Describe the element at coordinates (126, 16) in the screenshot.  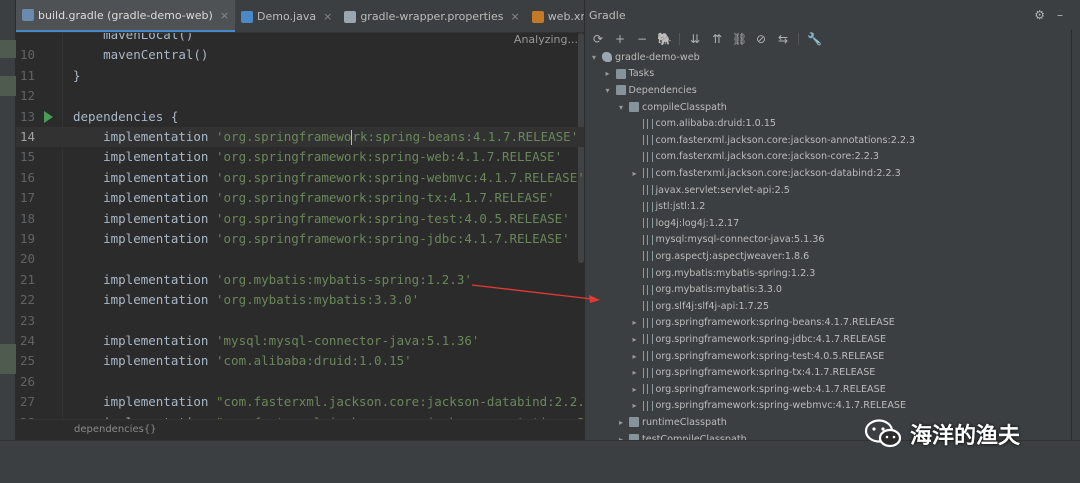
I see `editor-tab: build.gradle (gradle-demo-web) ×` at that location.